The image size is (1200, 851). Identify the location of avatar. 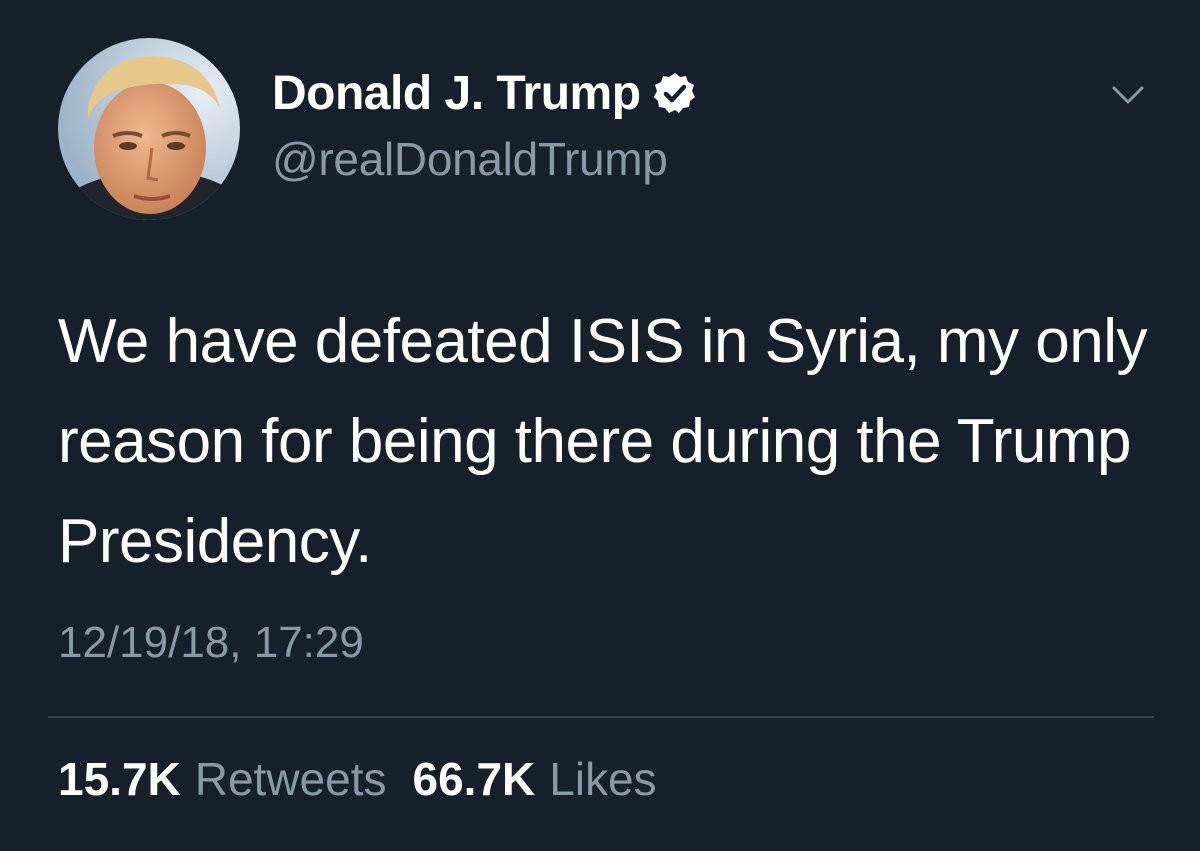
(149, 129).